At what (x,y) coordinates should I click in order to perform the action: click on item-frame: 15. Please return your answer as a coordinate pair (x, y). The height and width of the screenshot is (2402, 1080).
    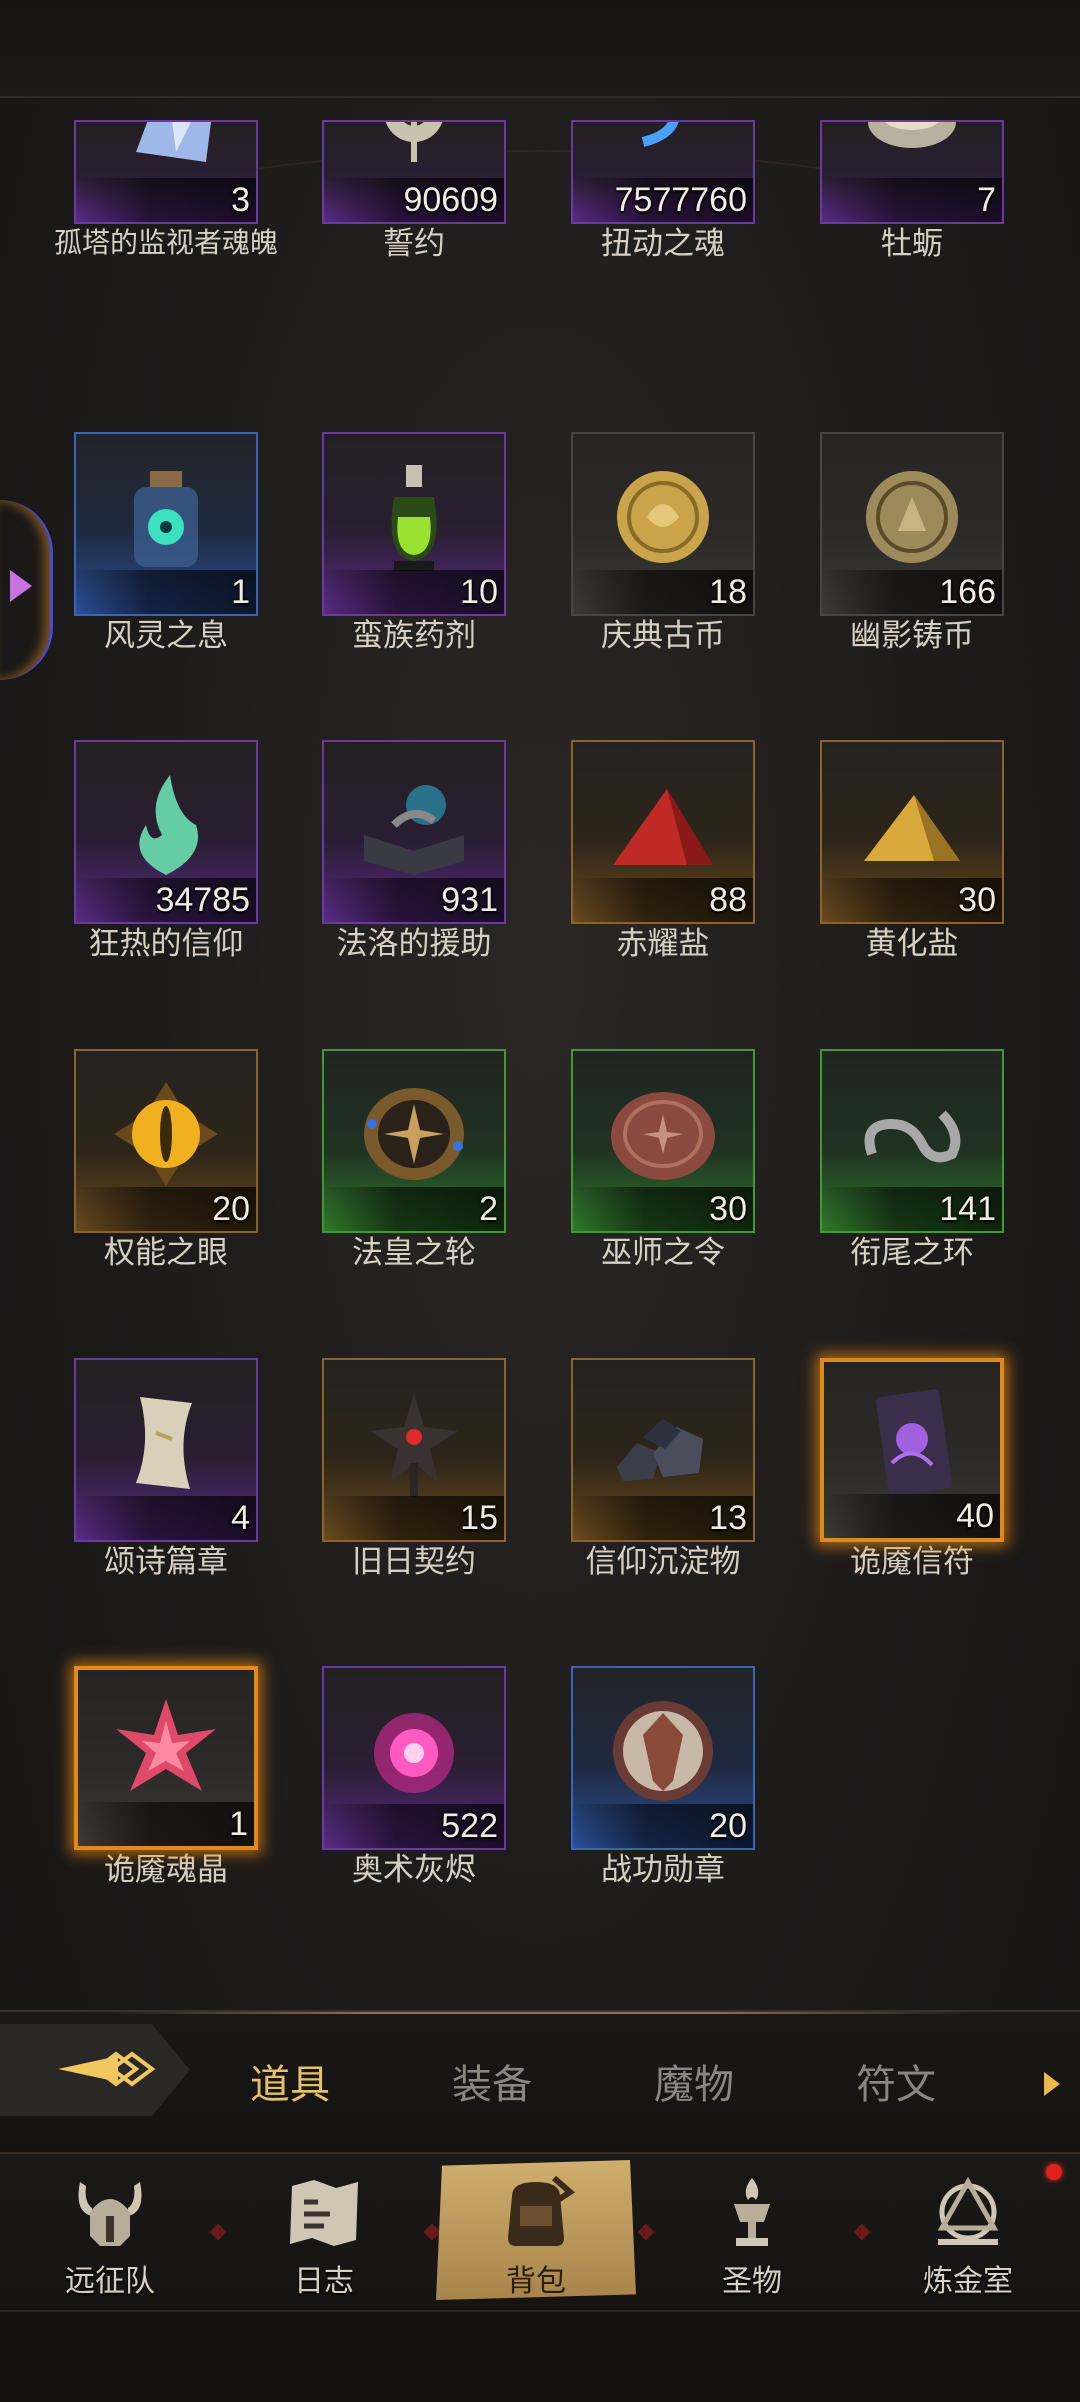
    Looking at the image, I should click on (414, 1450).